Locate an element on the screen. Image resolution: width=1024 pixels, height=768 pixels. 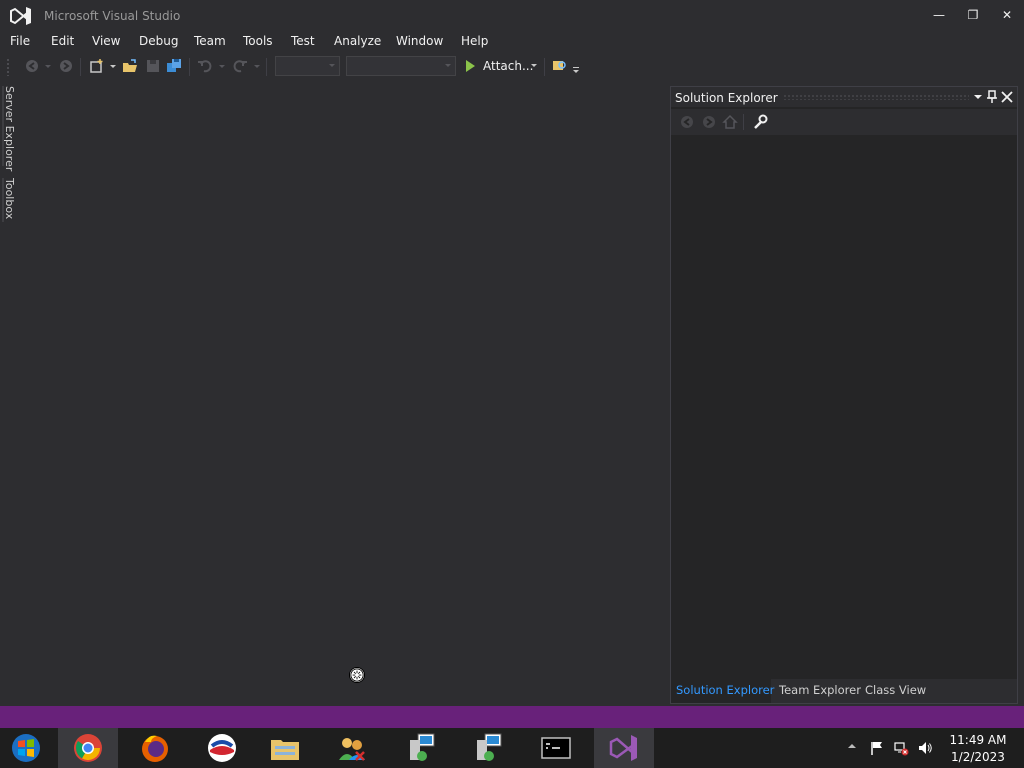
clock-date: 1/2/2023 is located at coordinates (978, 757).